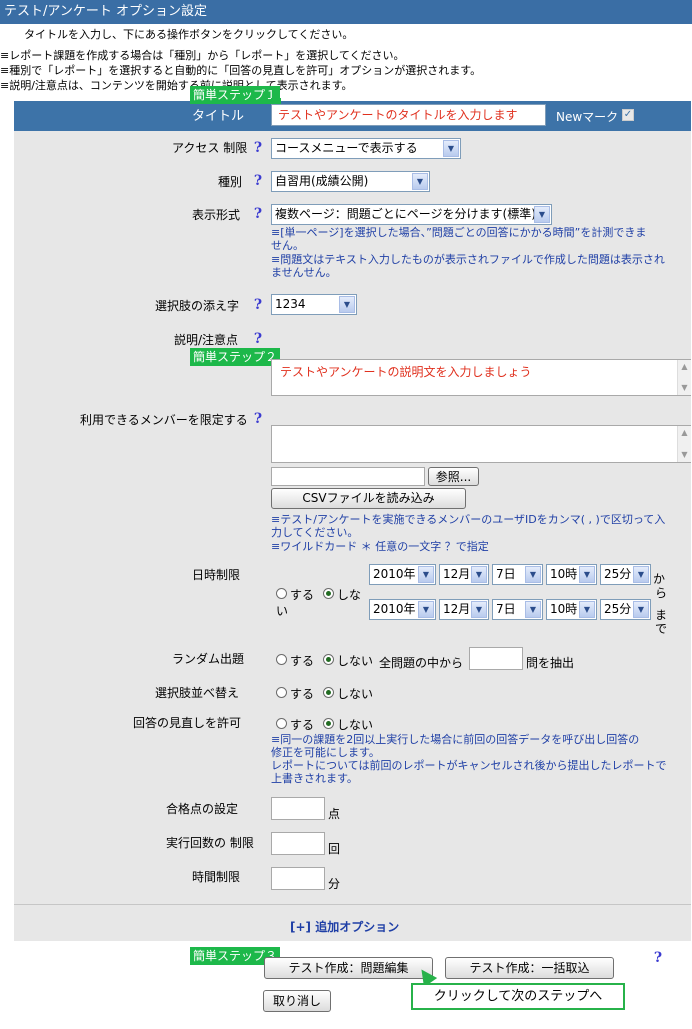  What do you see at coordinates (344, 926) in the screenshot?
I see `extra-options-link: [+] 追加オプション` at bounding box center [344, 926].